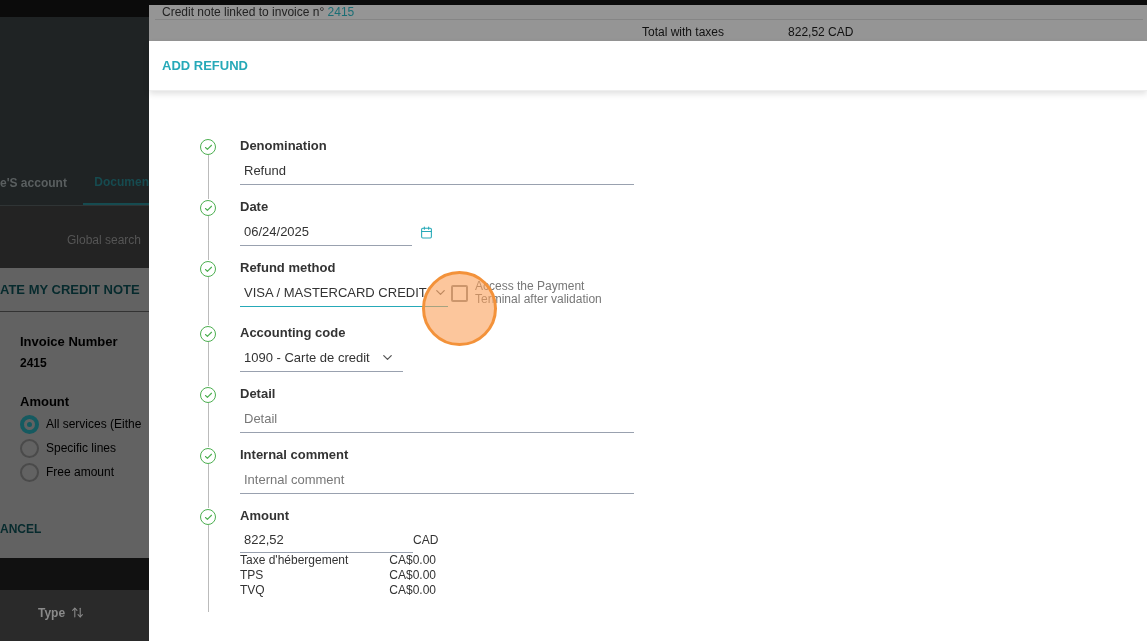 The height and width of the screenshot is (641, 1147). Describe the element at coordinates (81, 448) in the screenshot. I see `radio-label: Specific lines` at that location.